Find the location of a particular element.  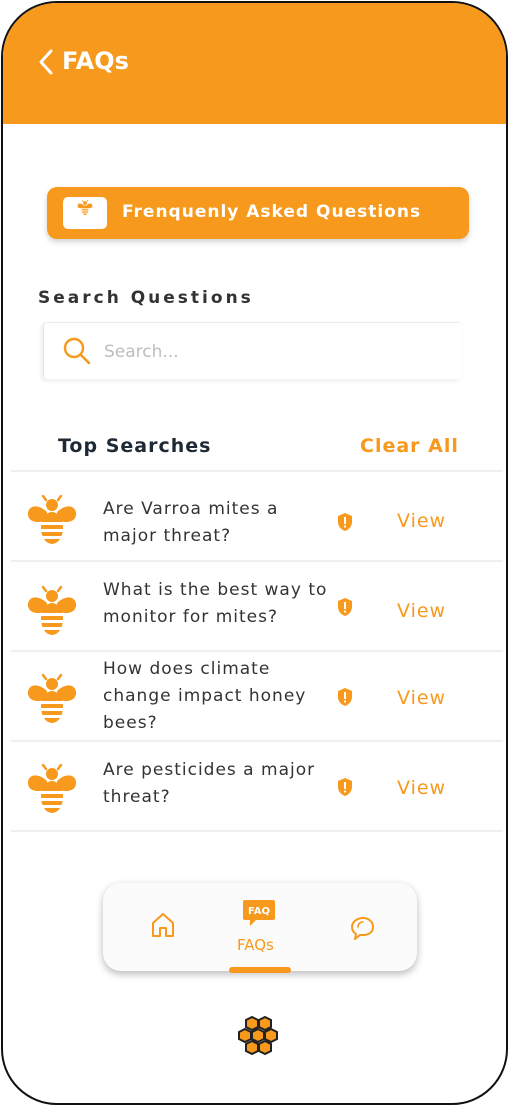

banner-icon-box is located at coordinates (85, 213).